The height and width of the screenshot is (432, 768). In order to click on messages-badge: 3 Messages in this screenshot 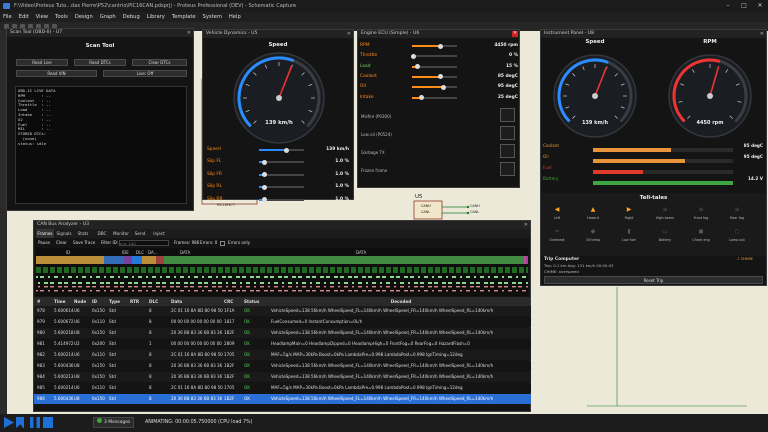, I will do `click(114, 422)`.